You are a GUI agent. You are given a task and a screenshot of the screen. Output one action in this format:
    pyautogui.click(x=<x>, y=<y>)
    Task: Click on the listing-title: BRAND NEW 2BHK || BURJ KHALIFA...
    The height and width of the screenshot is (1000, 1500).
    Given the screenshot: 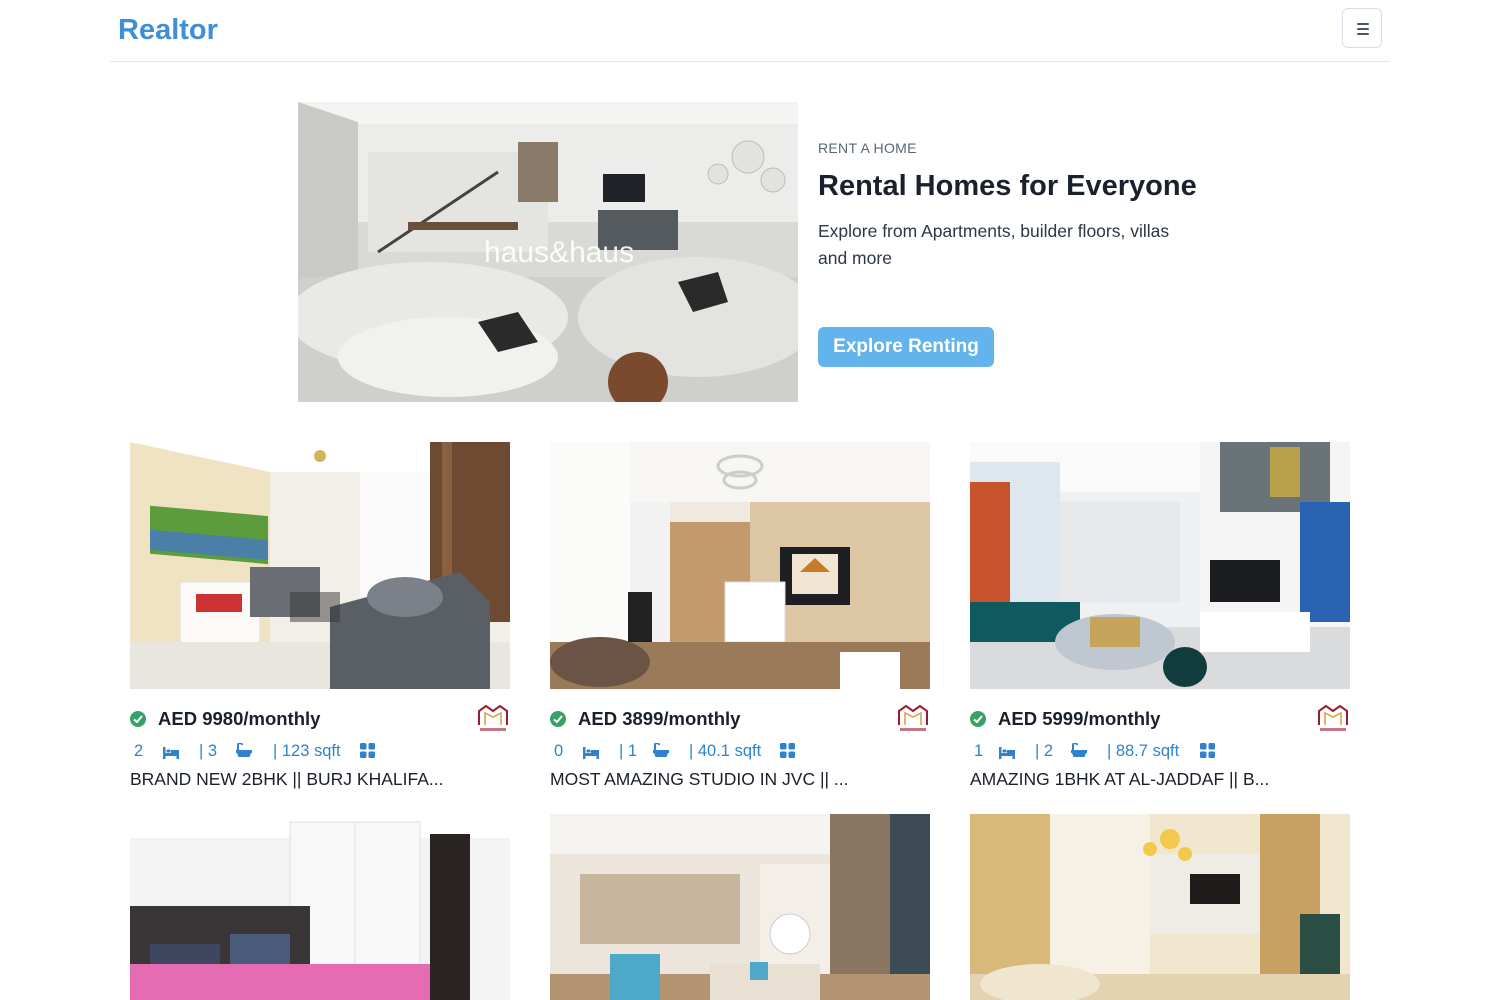 What is the action you would take?
    pyautogui.click(x=286, y=779)
    